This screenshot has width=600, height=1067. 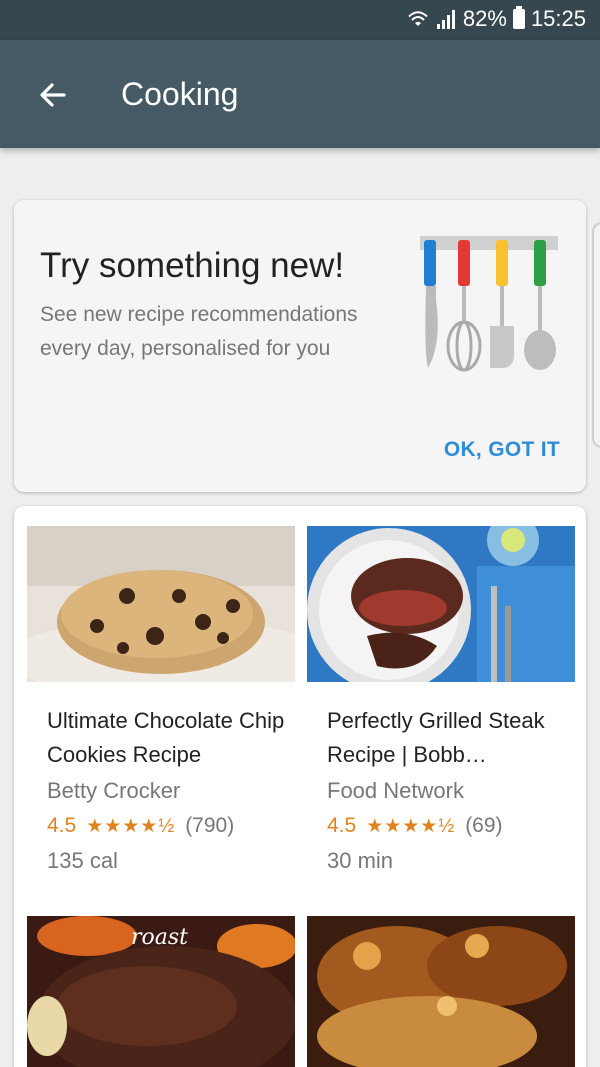 I want to click on recipe-card-roast: roast, so click(x=161, y=991).